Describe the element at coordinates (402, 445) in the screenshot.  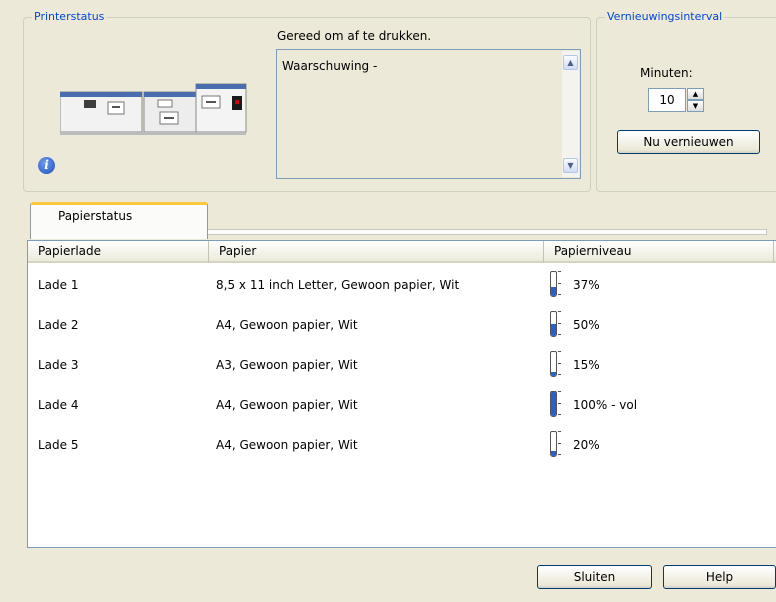
I see `table-row: Lade 5 A4, Gewoon papier, Wit 20%` at that location.